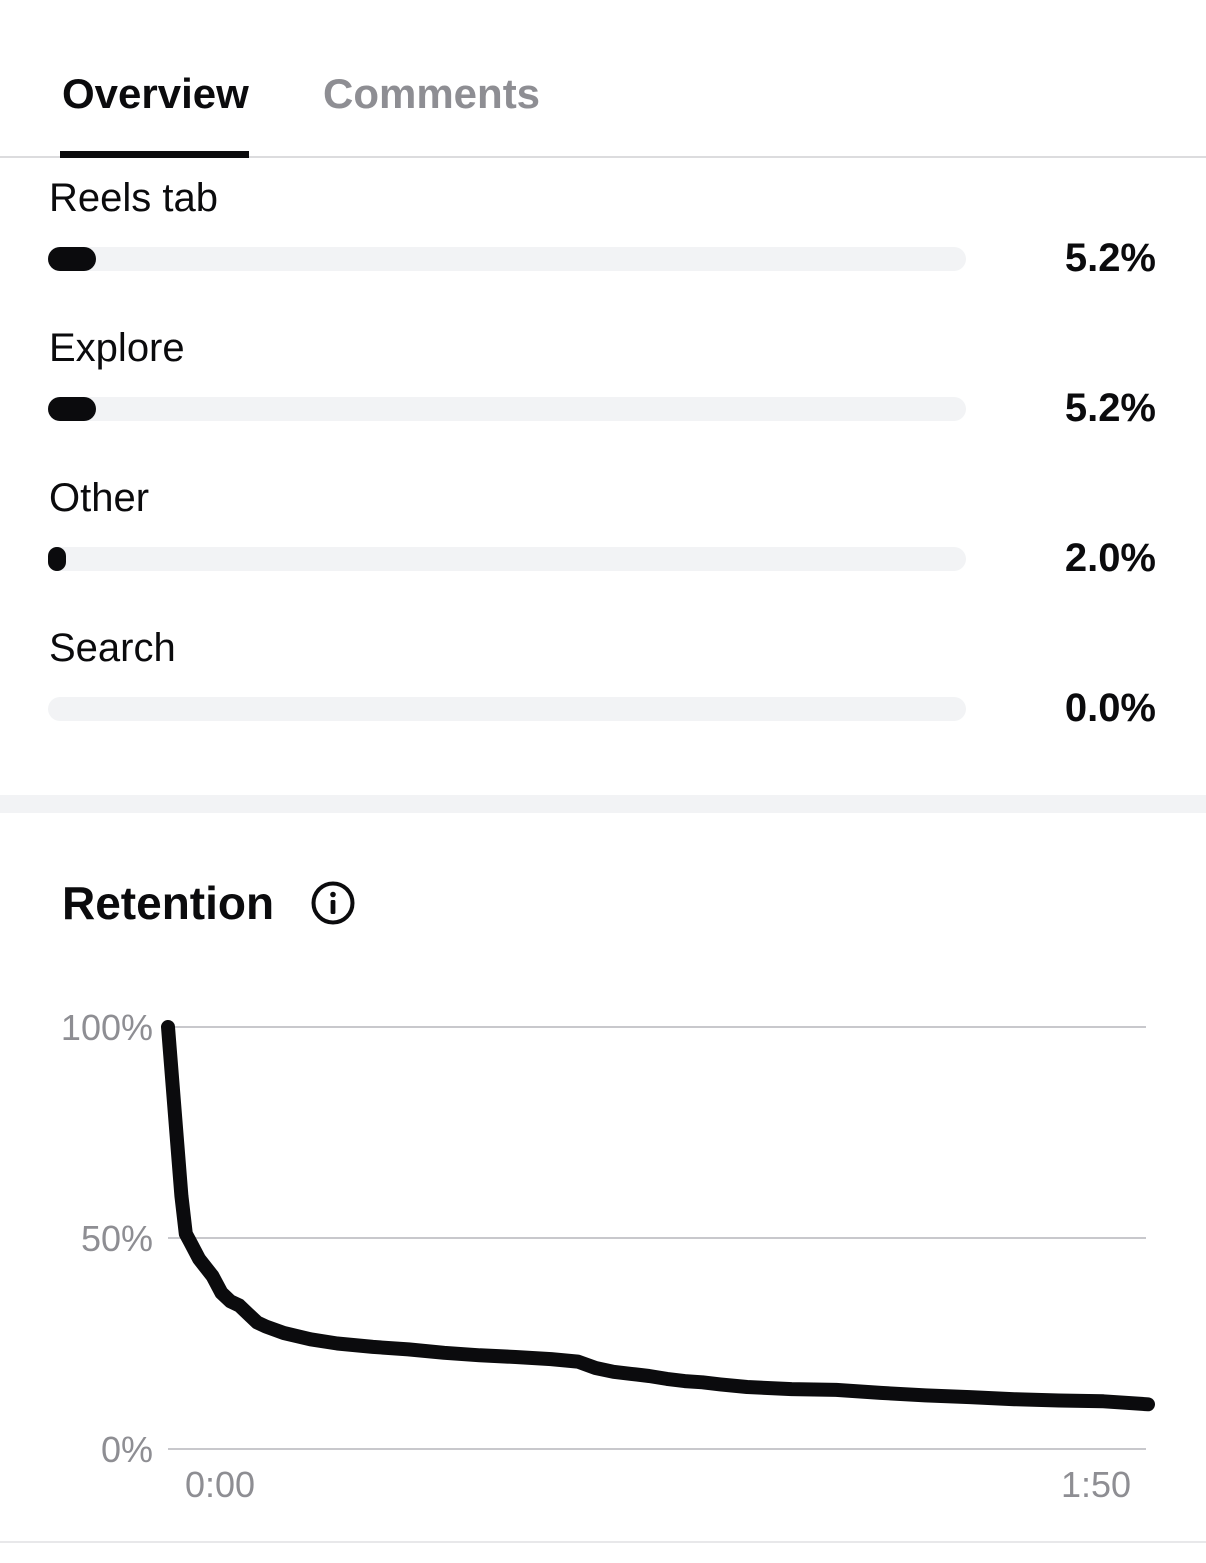  Describe the element at coordinates (117, 1238) in the screenshot. I see `y-tick-label: 50%` at that location.